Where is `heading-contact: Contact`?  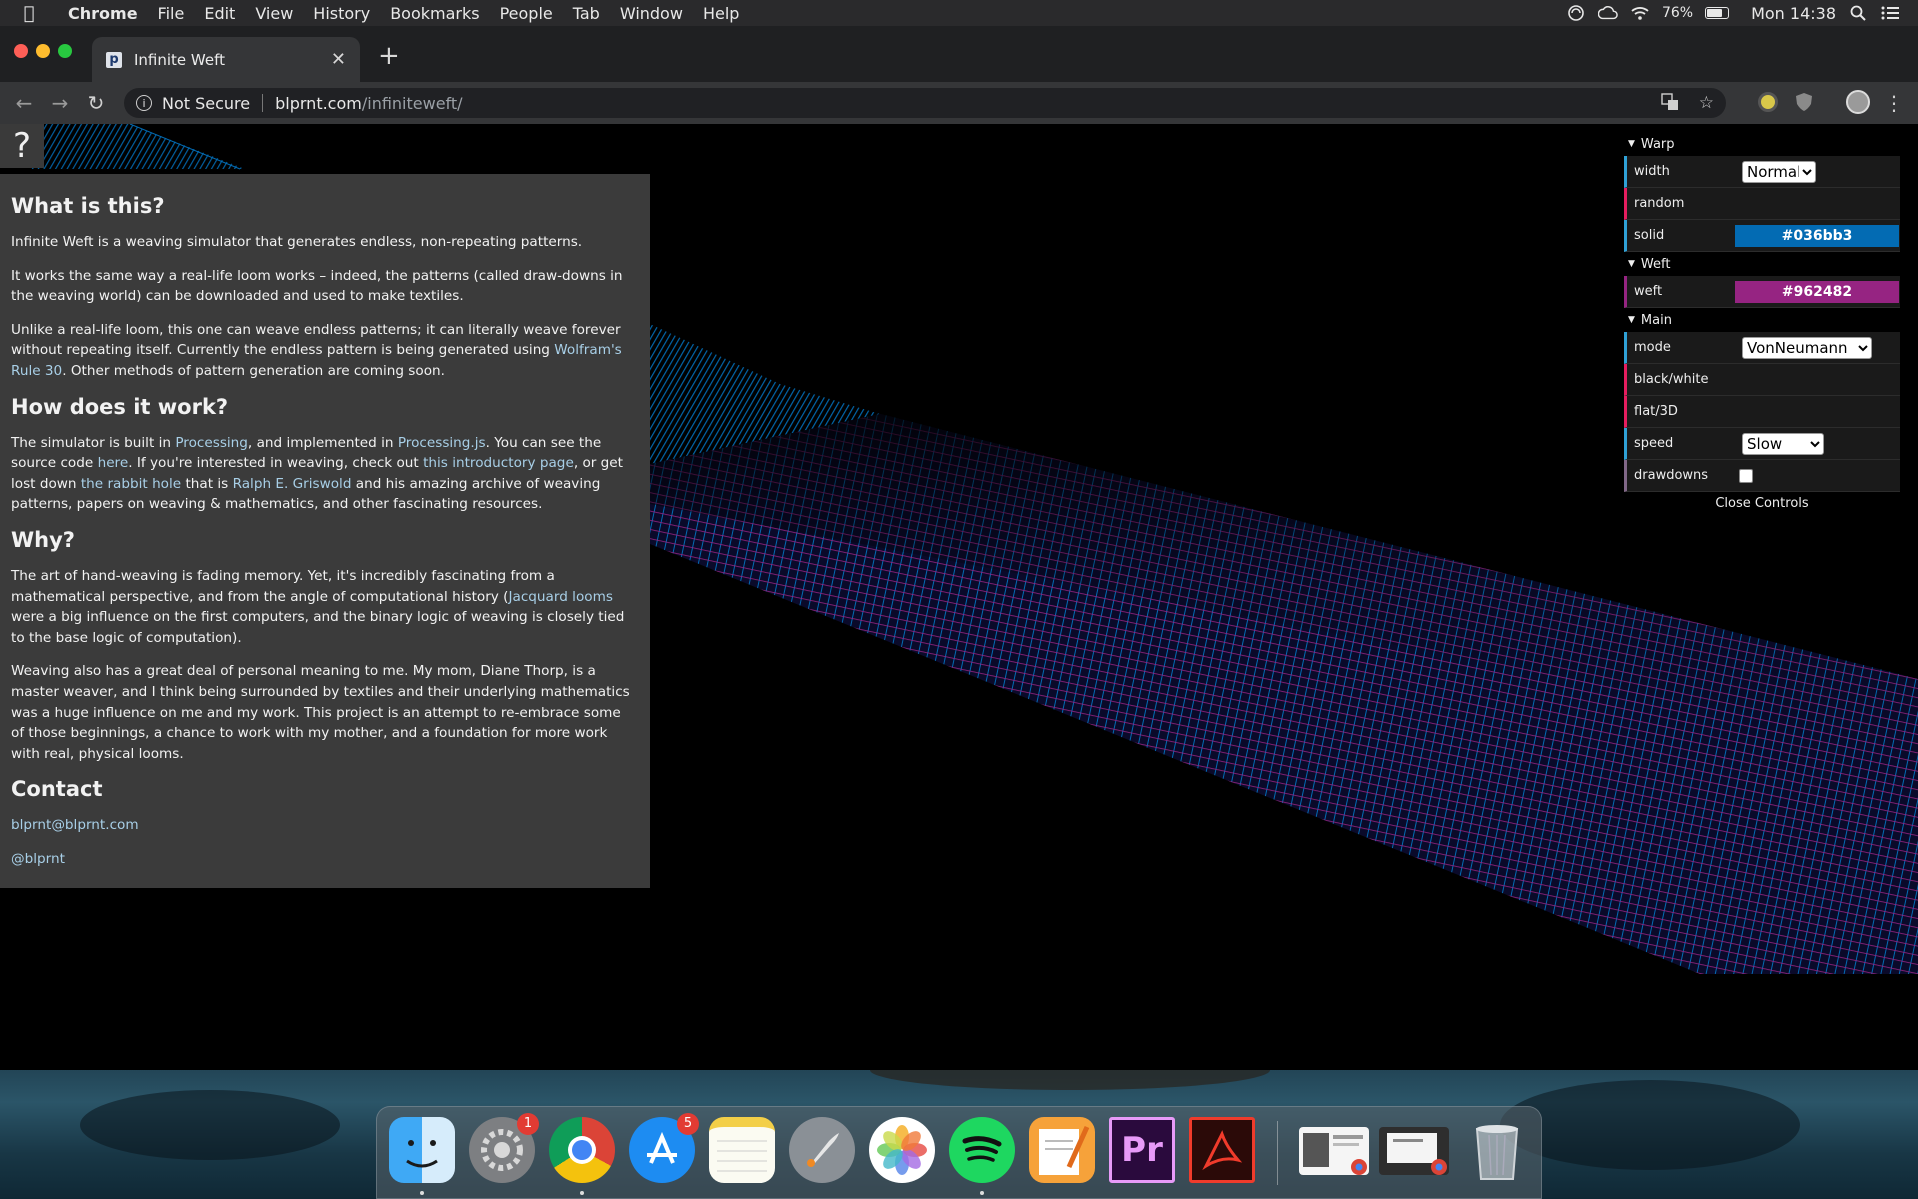 heading-contact: Contact is located at coordinates (57, 789).